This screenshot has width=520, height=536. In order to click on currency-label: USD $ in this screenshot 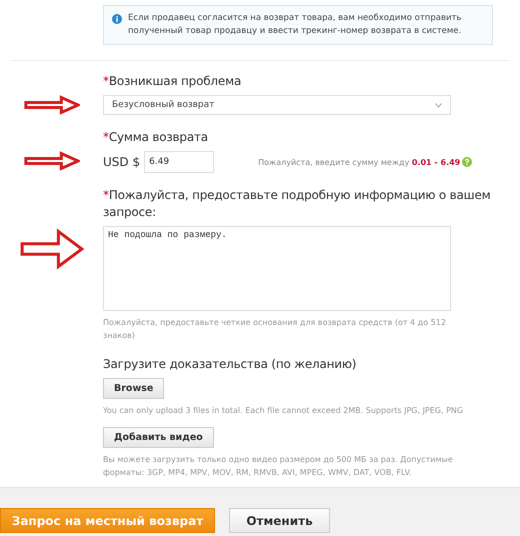, I will do `click(121, 162)`.